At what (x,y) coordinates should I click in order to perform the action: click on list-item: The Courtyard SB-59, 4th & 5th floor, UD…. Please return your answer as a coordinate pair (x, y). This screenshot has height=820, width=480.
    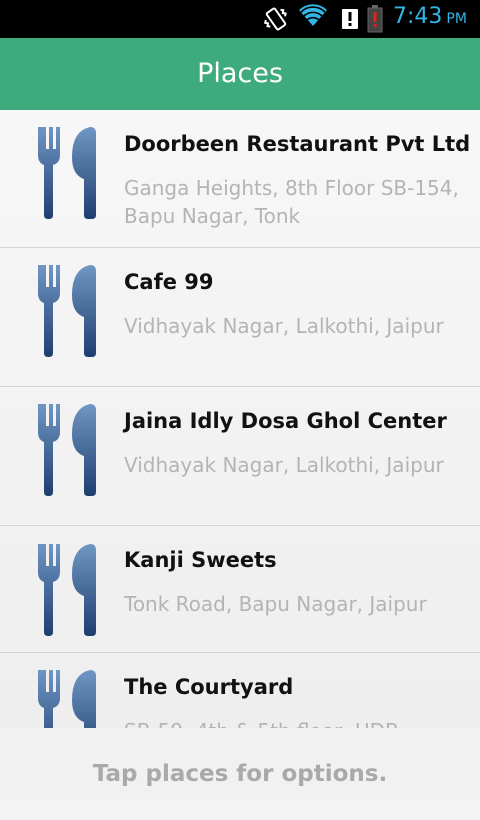
    Looking at the image, I should click on (240, 690).